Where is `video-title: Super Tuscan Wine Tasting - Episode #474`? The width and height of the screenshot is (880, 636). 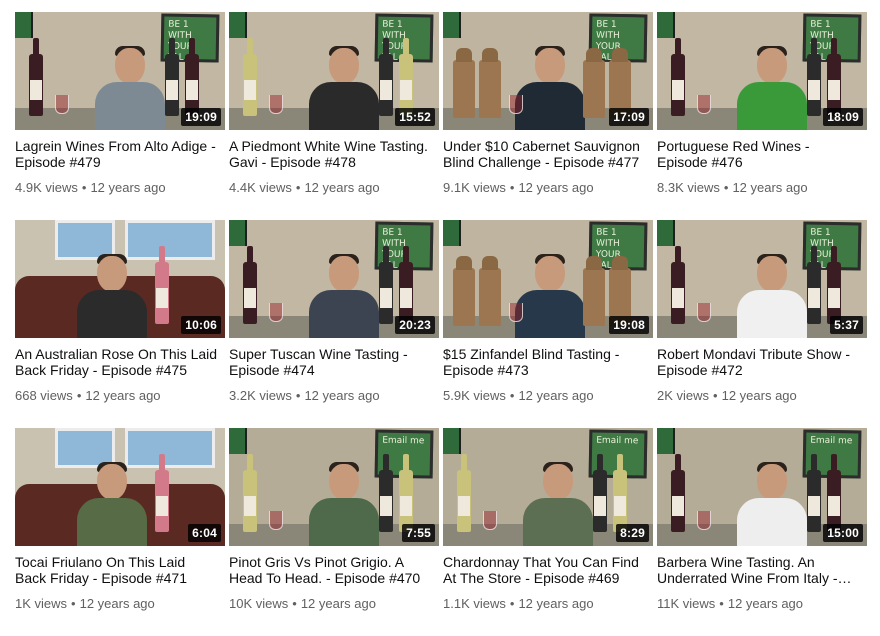 video-title: Super Tuscan Wine Tasting - Episode #474 is located at coordinates (331, 362).